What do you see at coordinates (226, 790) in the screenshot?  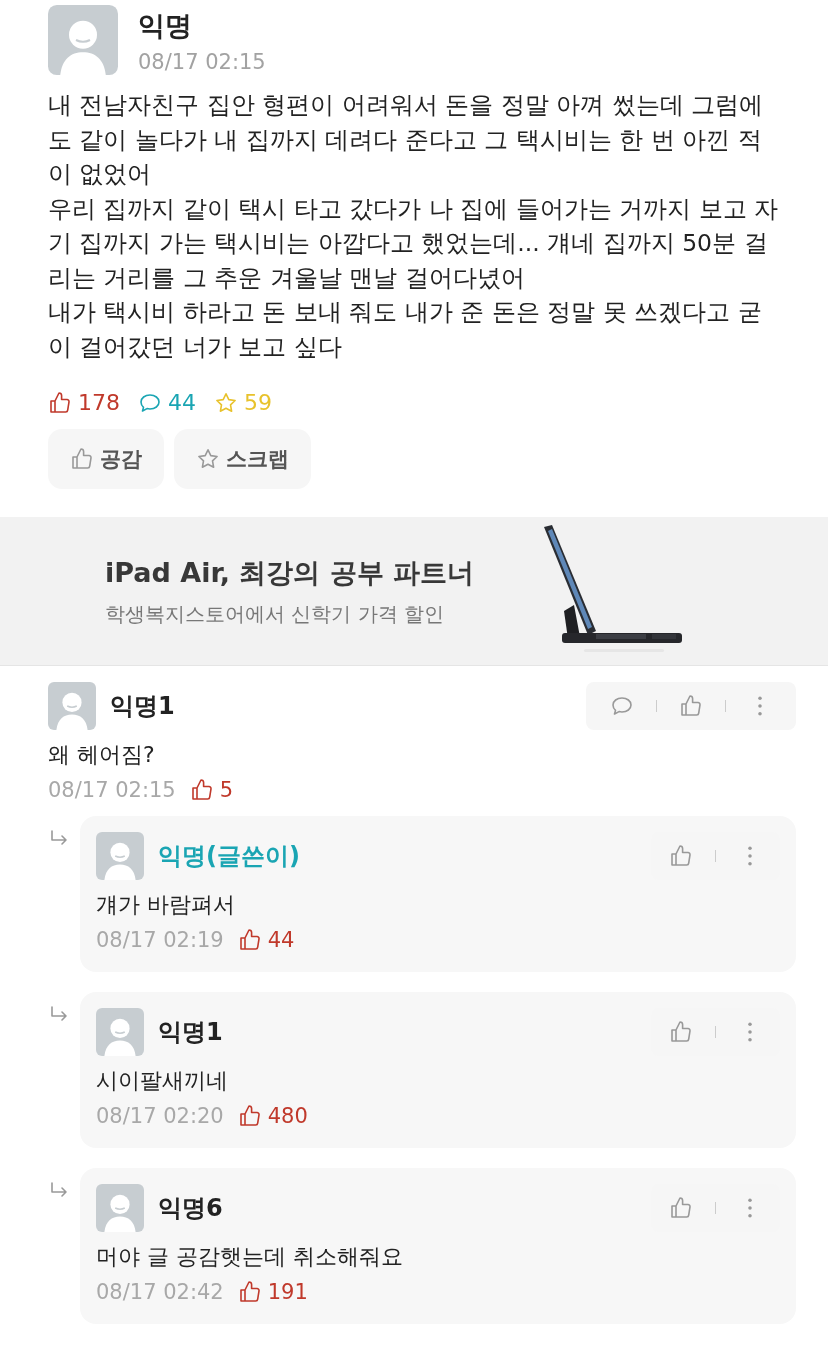 I see `like-count: 5` at bounding box center [226, 790].